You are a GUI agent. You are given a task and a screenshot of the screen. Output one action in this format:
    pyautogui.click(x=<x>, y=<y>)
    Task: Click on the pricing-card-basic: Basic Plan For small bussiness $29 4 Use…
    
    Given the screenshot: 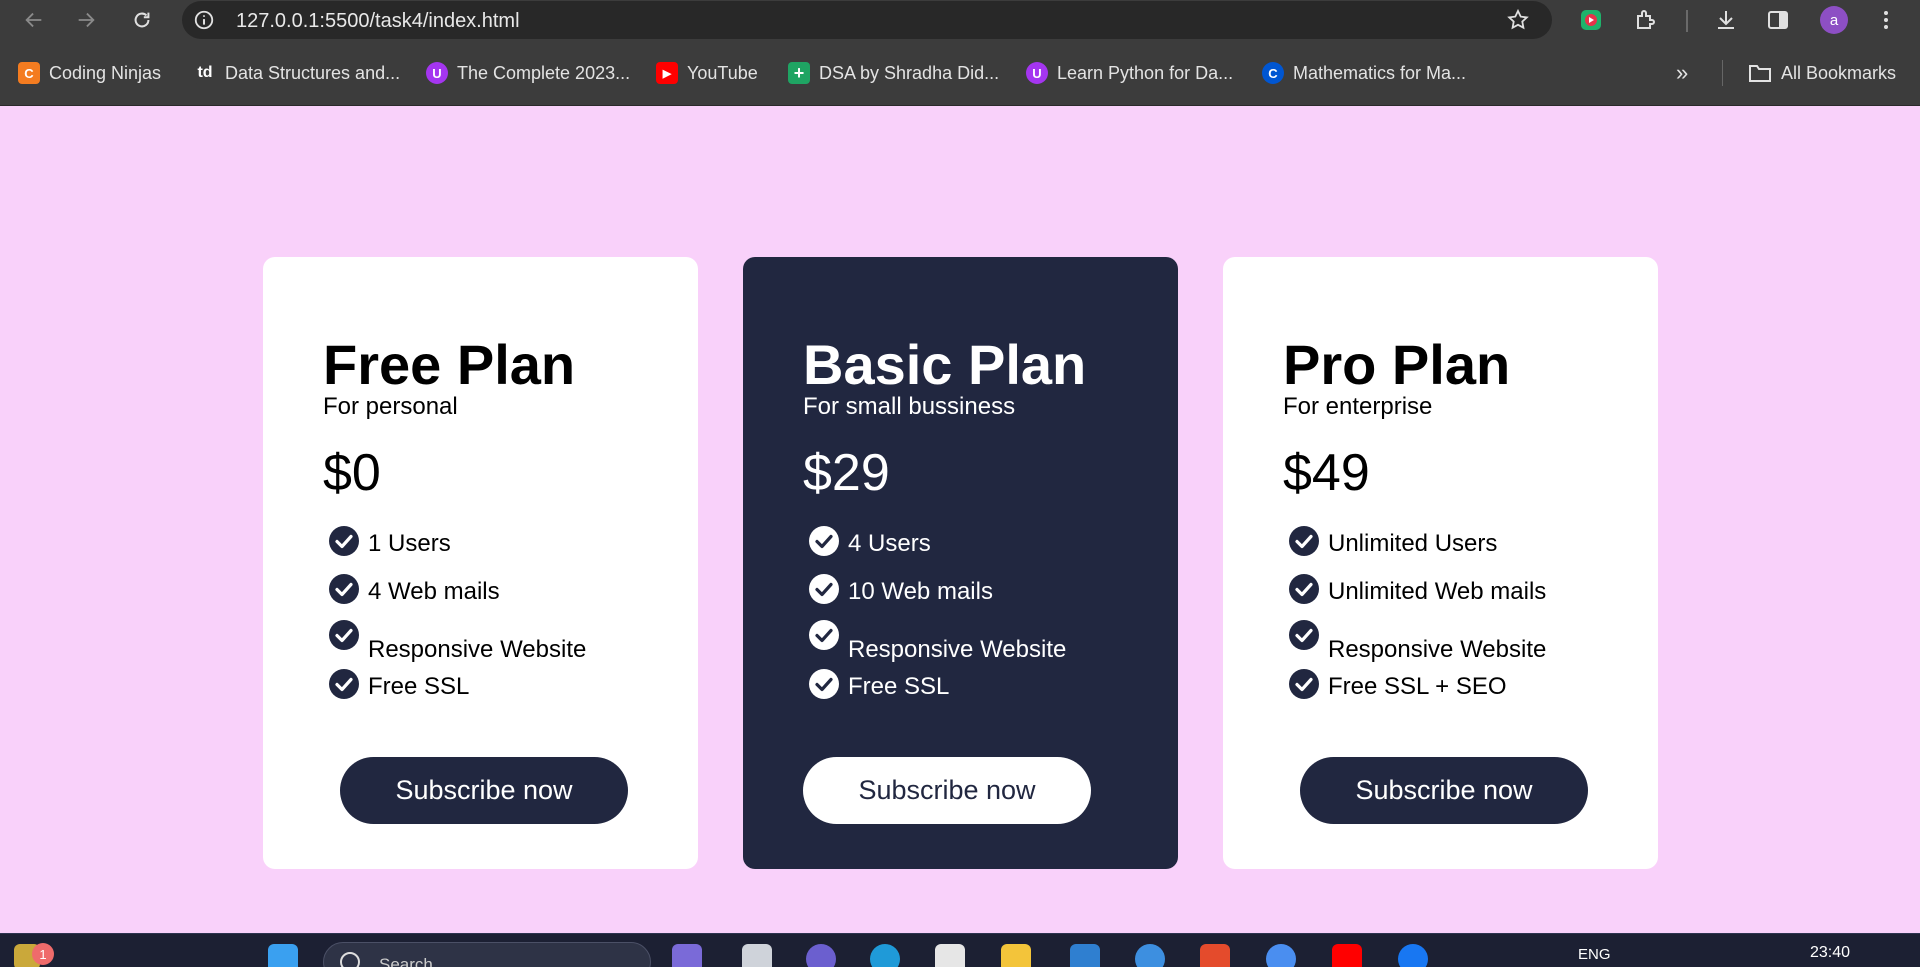 What is the action you would take?
    pyautogui.click(x=960, y=563)
    